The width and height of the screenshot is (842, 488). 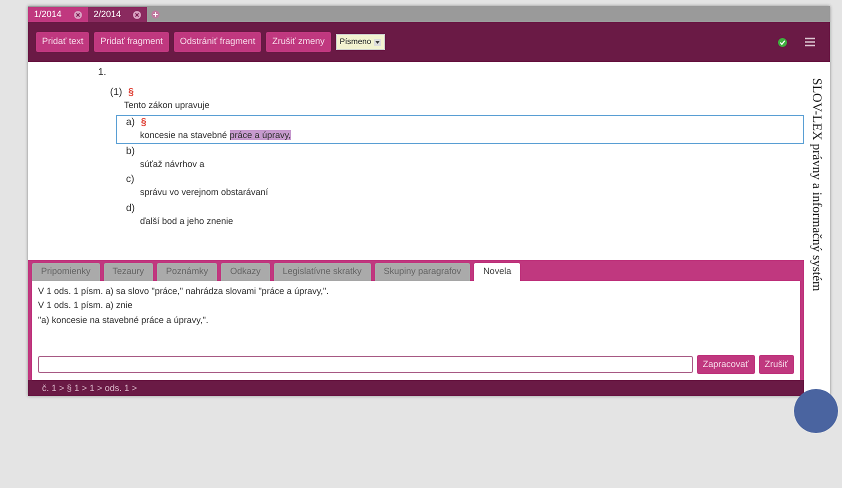 I want to click on amendment-text: "a) koncesie na stavebné práce a úpravy,"., so click(x=124, y=320).